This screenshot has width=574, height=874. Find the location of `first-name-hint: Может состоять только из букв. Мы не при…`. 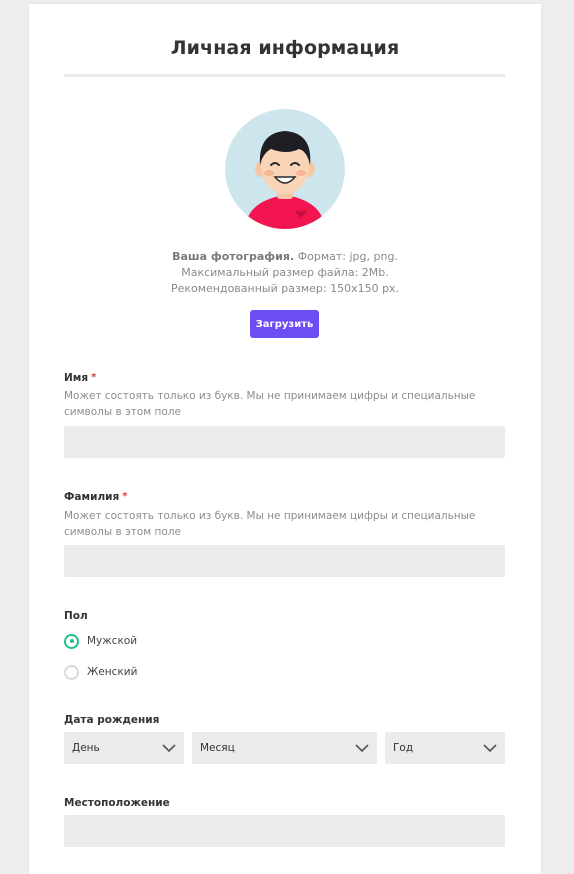

first-name-hint: Может состоять только из букв. Мы не при… is located at coordinates (270, 404).